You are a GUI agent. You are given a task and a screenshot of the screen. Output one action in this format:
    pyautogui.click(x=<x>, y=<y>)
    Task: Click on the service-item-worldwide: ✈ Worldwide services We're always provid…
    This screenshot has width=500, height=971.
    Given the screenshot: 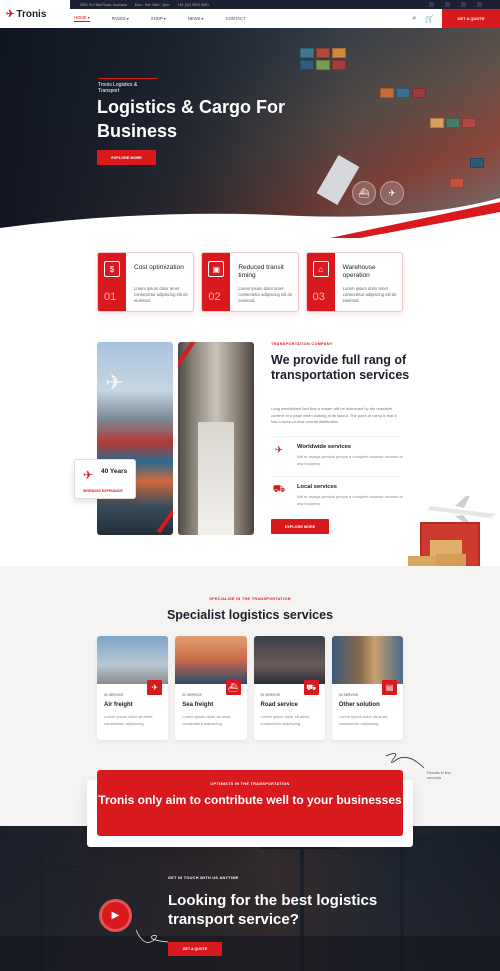 What is the action you would take?
    pyautogui.click(x=337, y=456)
    